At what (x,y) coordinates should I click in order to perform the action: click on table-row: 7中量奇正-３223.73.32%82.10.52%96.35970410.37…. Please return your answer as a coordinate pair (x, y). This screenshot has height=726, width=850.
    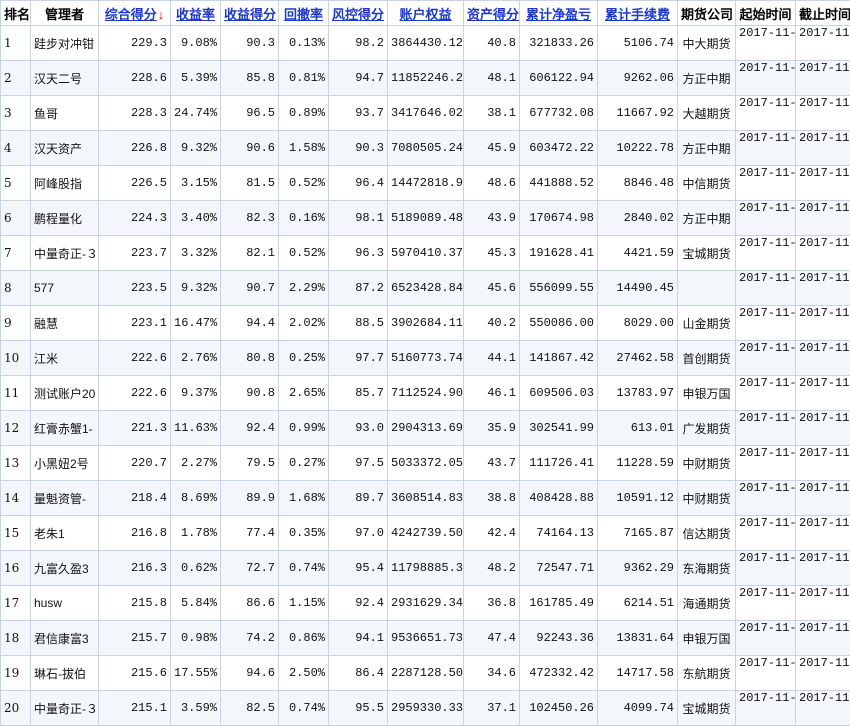
    Looking at the image, I should click on (425, 253).